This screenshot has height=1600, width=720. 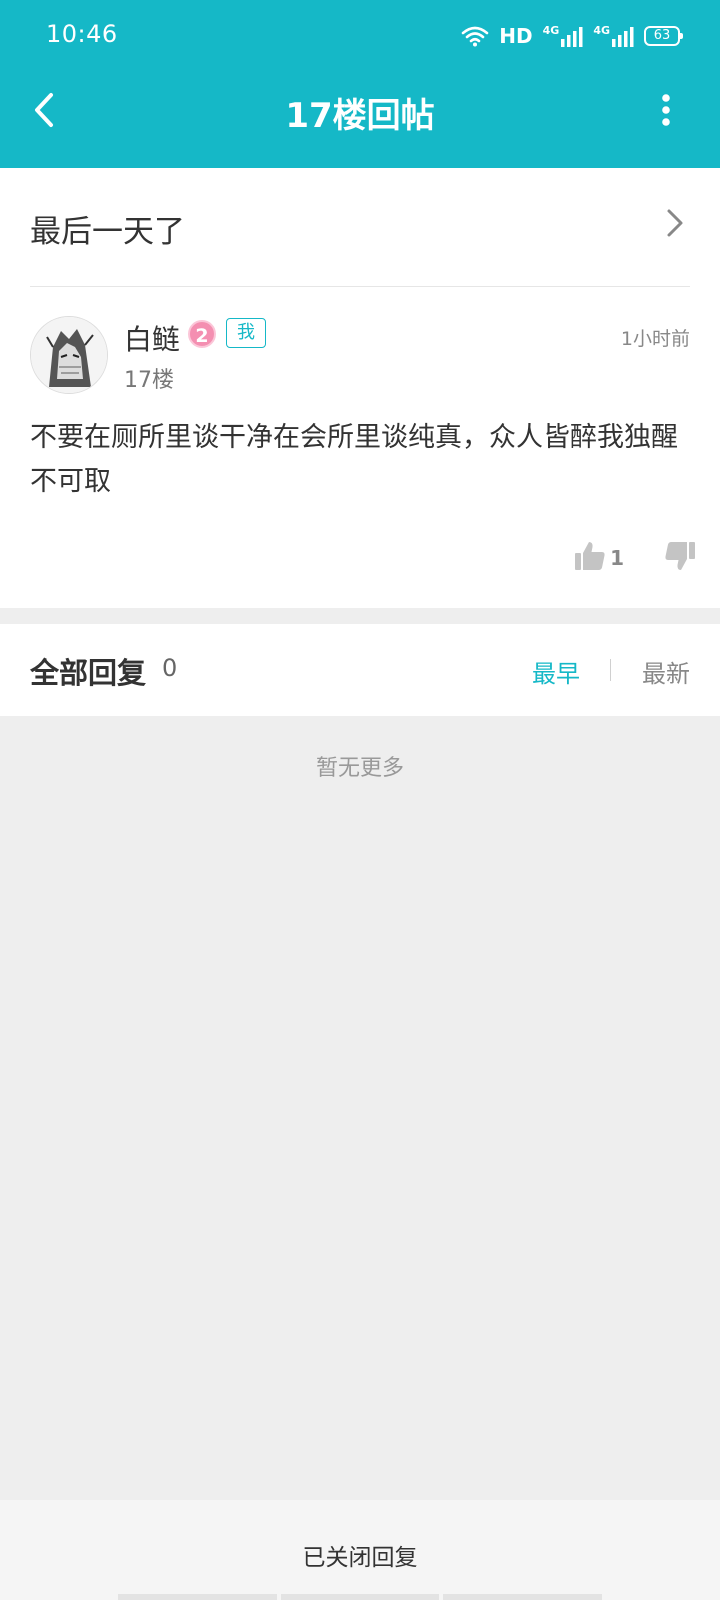 I want to click on signal-icon-2: 4G, so click(x=613, y=36).